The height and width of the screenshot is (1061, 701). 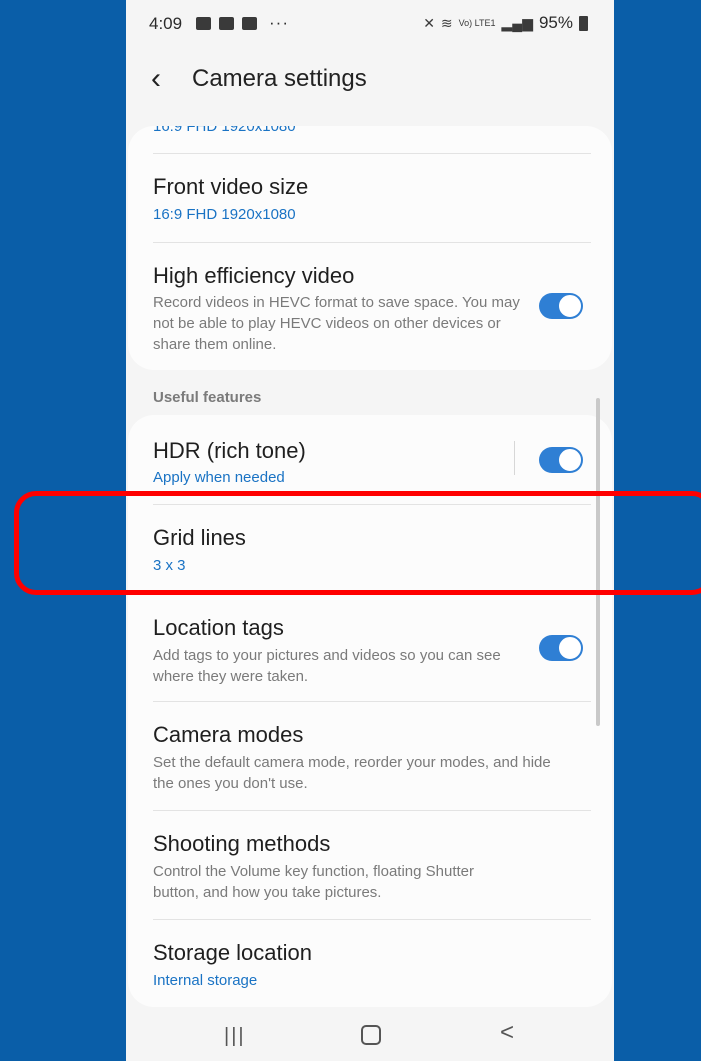 I want to click on back-arrow-icon: ‹, so click(x=156, y=79).